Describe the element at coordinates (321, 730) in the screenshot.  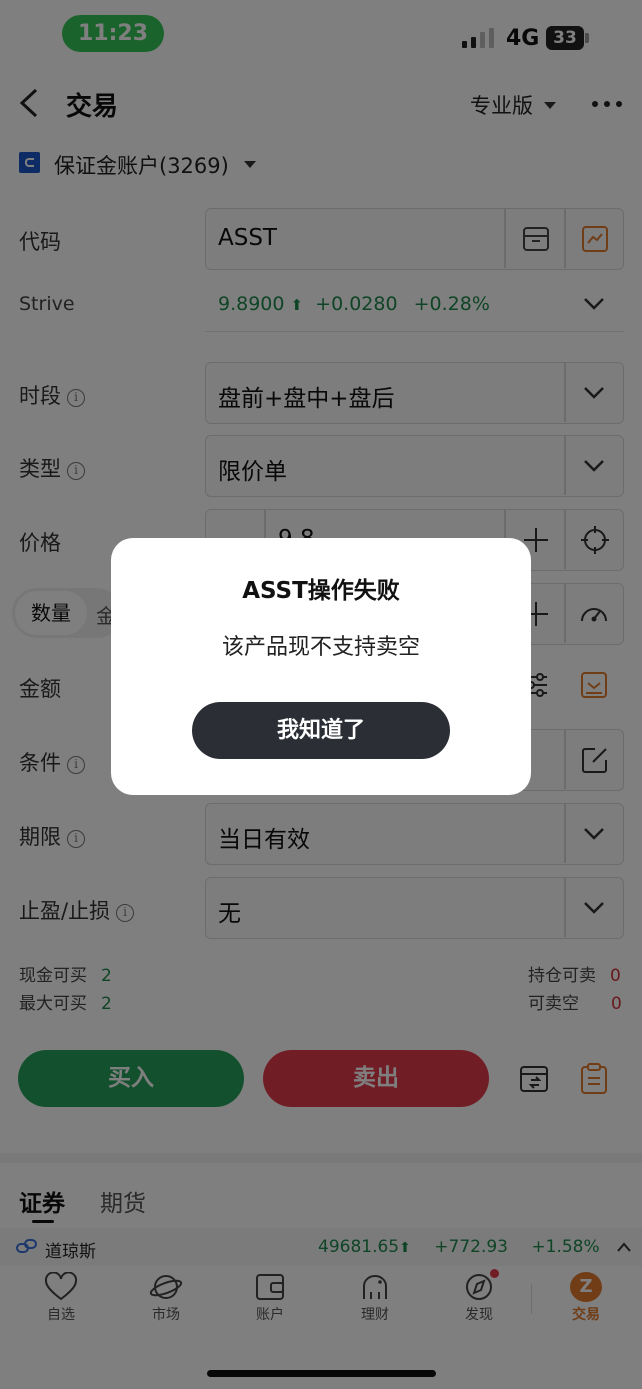
I see `acknowledge-button: 我知道了` at that location.